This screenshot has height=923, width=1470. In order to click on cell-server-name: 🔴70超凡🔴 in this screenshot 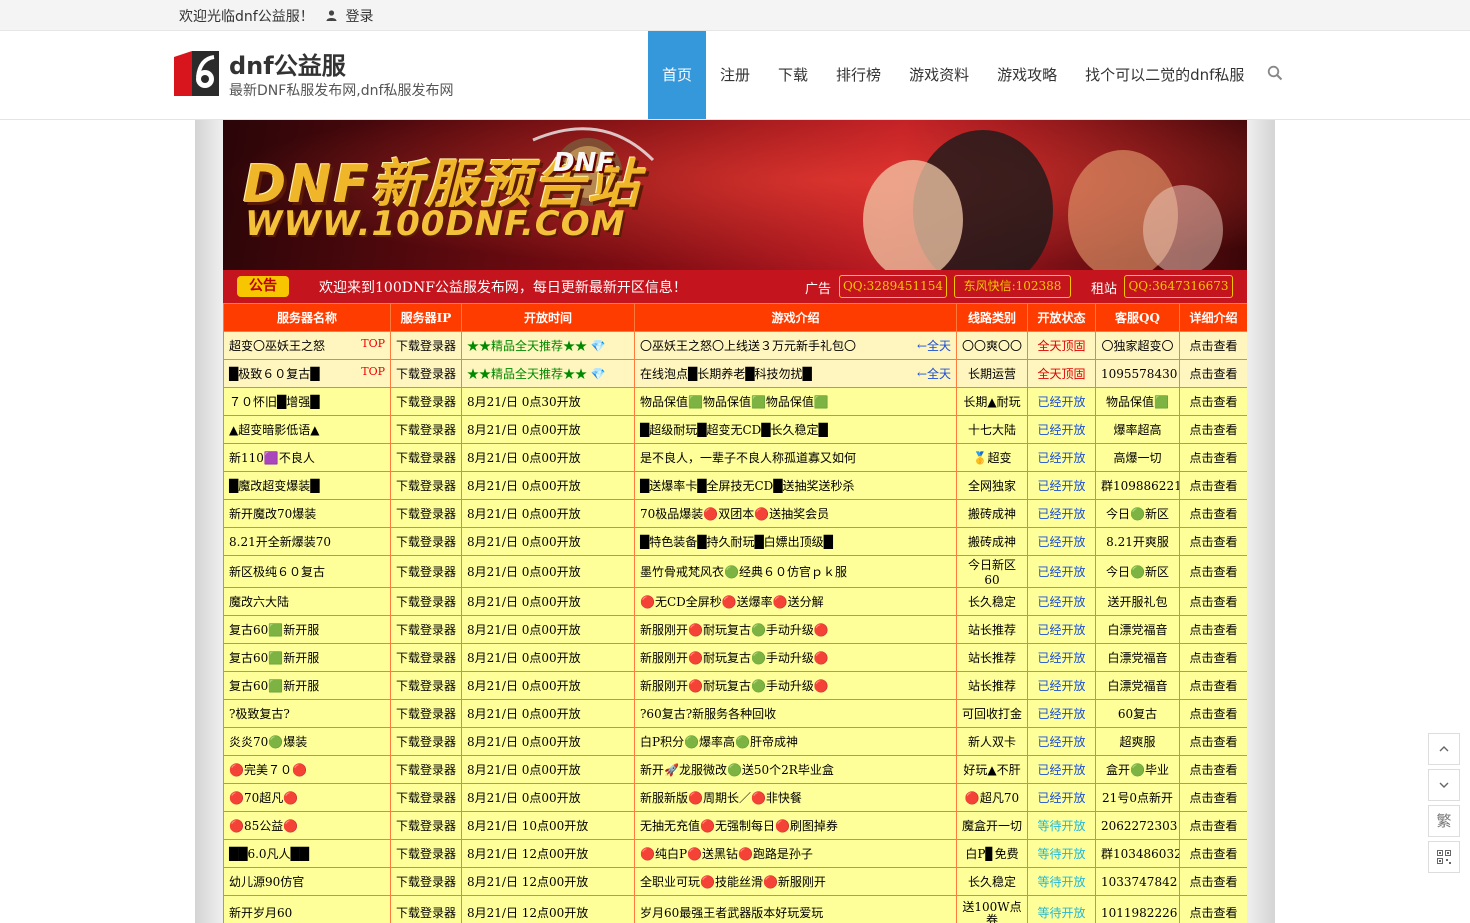, I will do `click(307, 797)`.